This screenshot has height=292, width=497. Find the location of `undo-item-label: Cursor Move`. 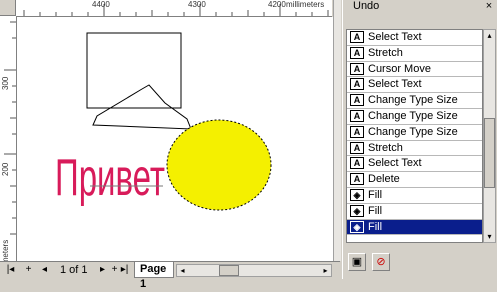

undo-item-label: Cursor Move is located at coordinates (399, 68).